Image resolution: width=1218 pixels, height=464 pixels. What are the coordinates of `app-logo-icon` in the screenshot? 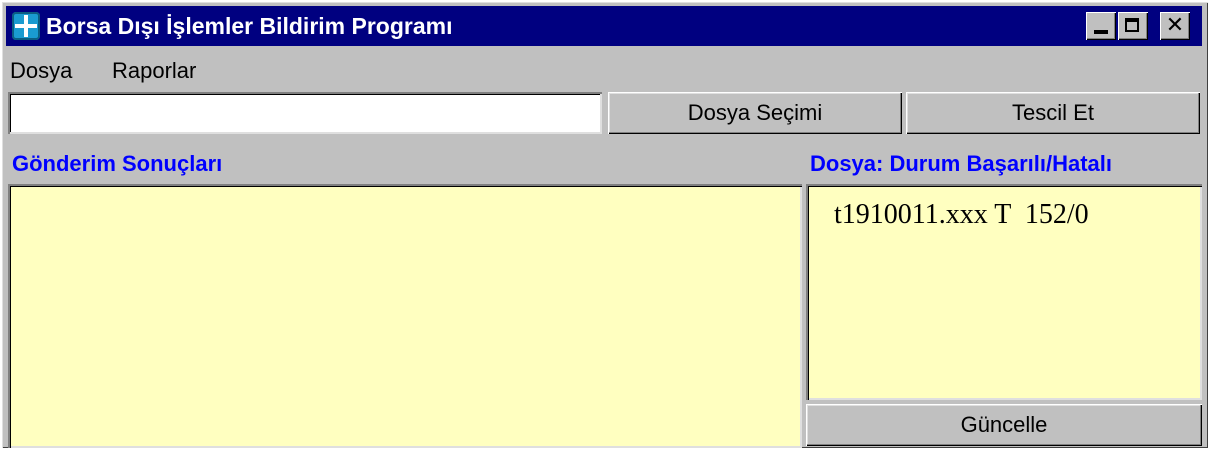 It's located at (26, 26).